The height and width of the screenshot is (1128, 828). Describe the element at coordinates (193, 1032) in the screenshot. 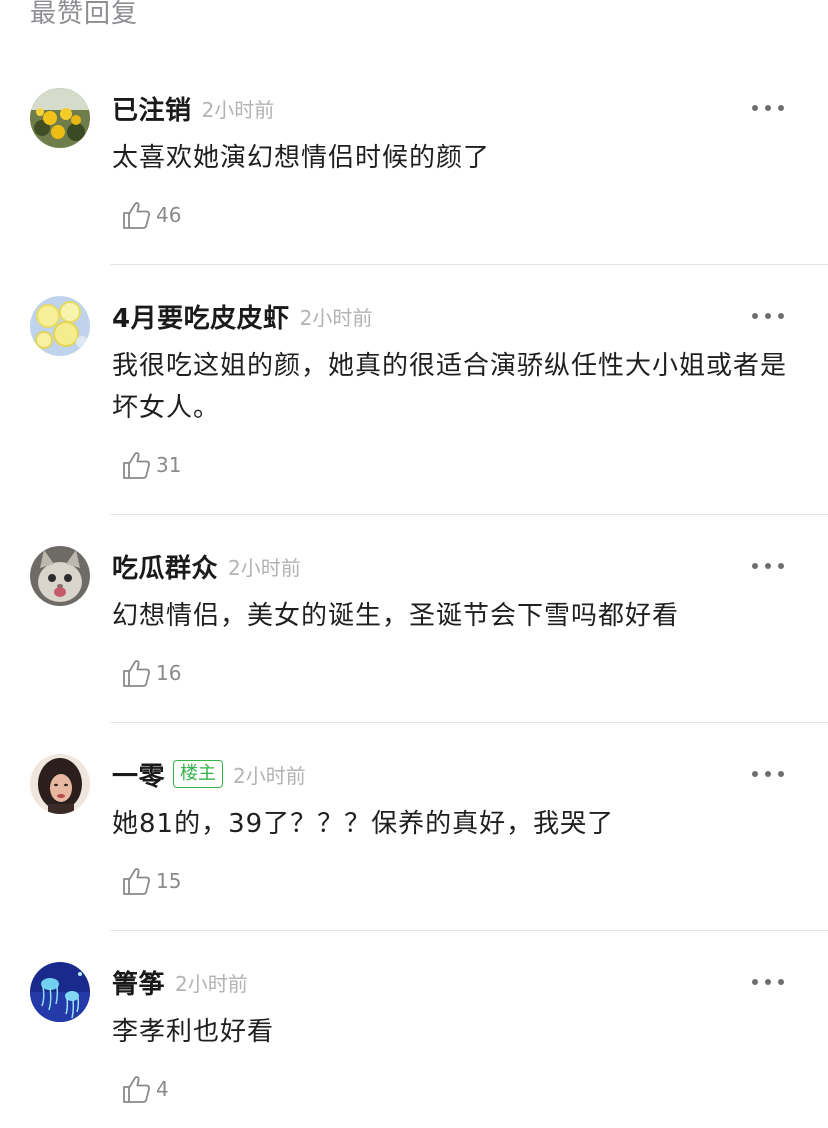

I see `comment-text: 李孝利也好看` at that location.